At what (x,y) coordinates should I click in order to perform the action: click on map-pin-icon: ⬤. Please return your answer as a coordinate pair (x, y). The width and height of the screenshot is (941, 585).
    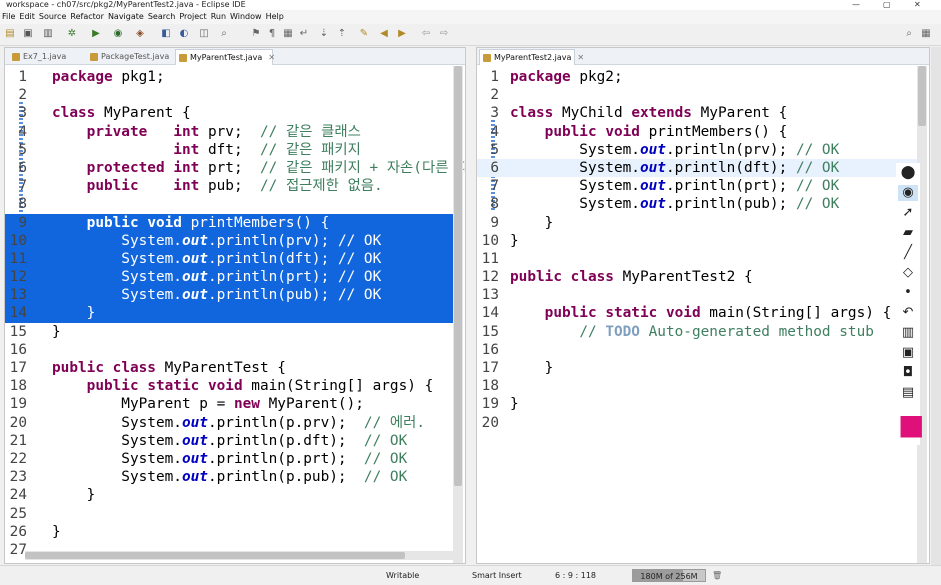
    Looking at the image, I should click on (908, 173).